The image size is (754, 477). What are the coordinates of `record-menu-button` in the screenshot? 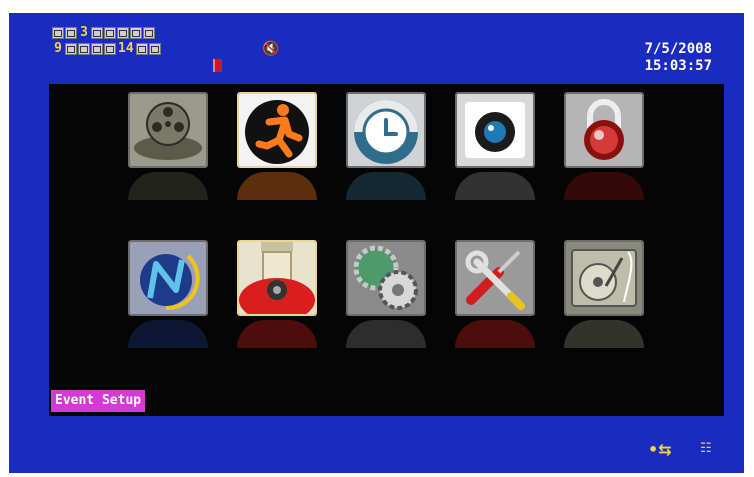 It's located at (168, 130).